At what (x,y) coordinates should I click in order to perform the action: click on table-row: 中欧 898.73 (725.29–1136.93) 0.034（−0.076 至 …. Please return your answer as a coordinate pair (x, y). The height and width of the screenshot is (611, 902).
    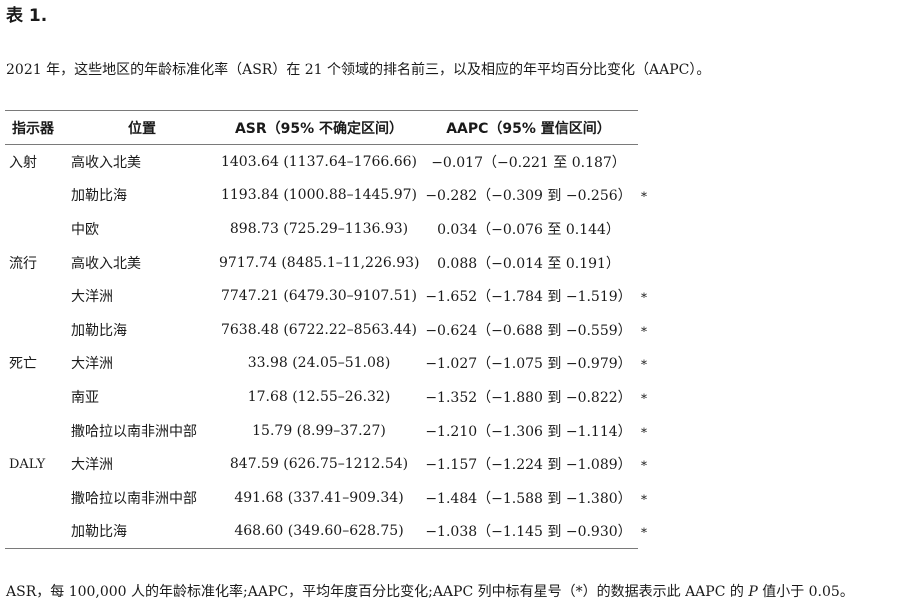
    Looking at the image, I should click on (321, 229).